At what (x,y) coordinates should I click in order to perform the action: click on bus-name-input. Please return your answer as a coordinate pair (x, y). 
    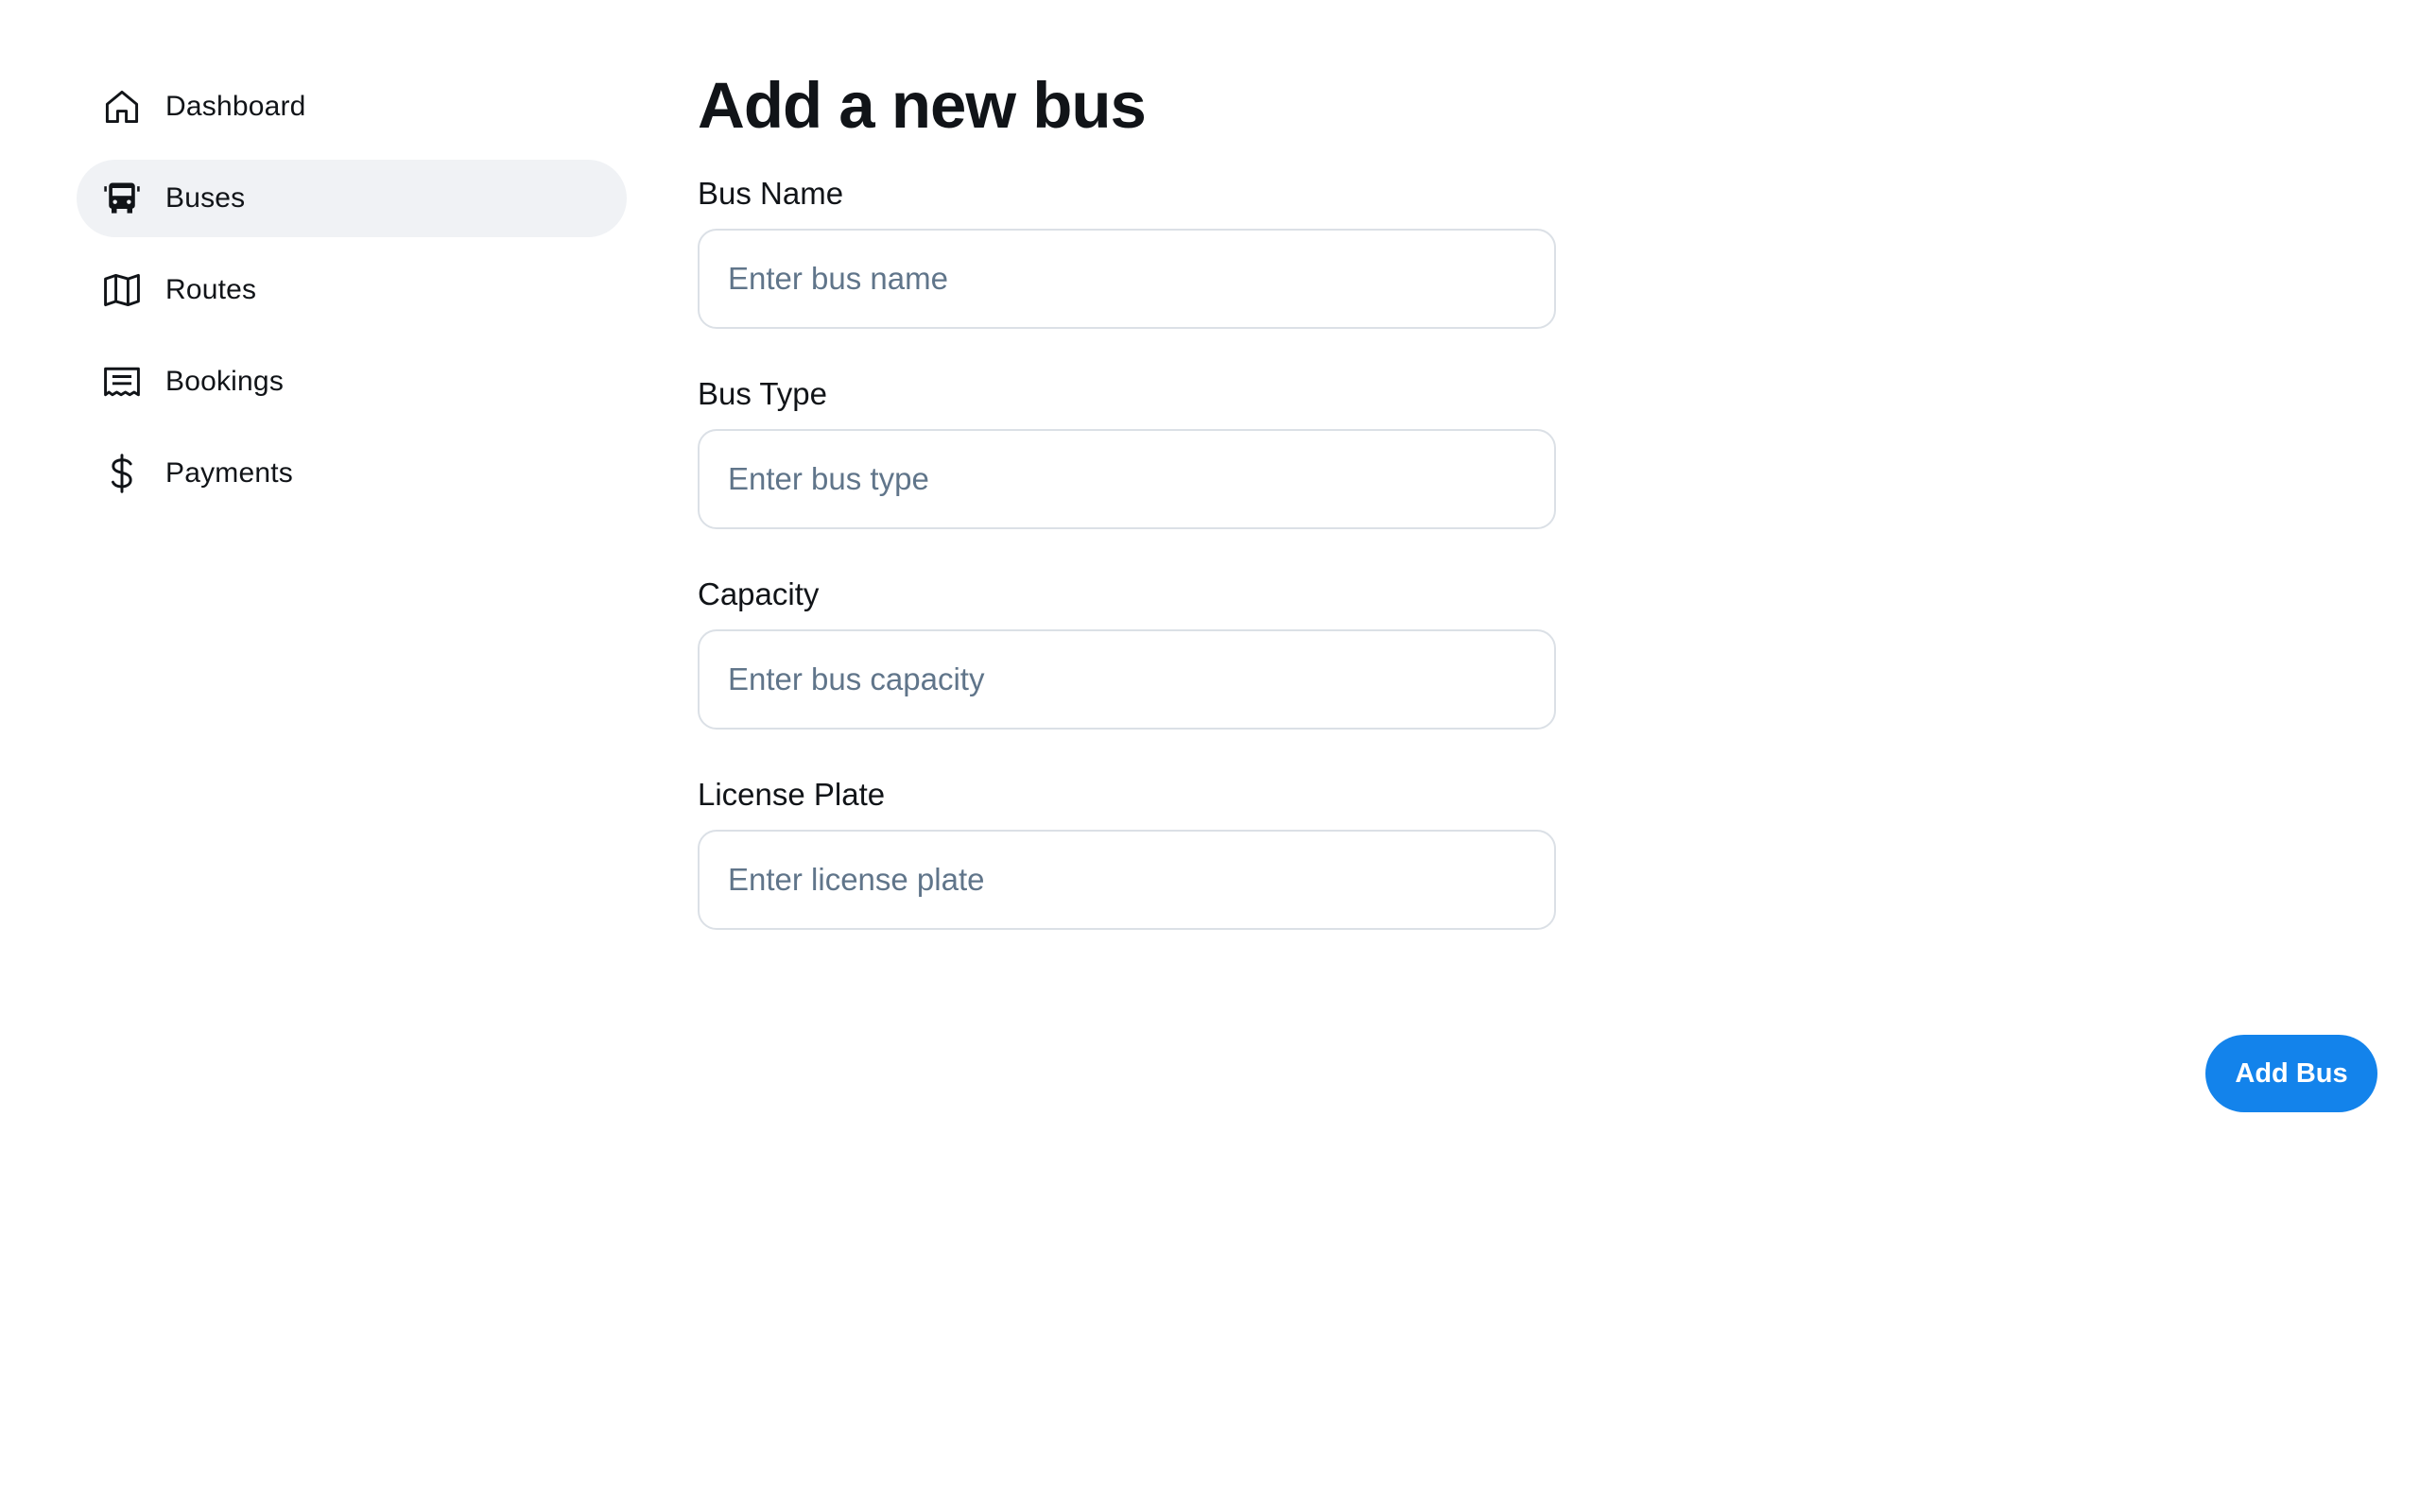
    Looking at the image, I should click on (1127, 279).